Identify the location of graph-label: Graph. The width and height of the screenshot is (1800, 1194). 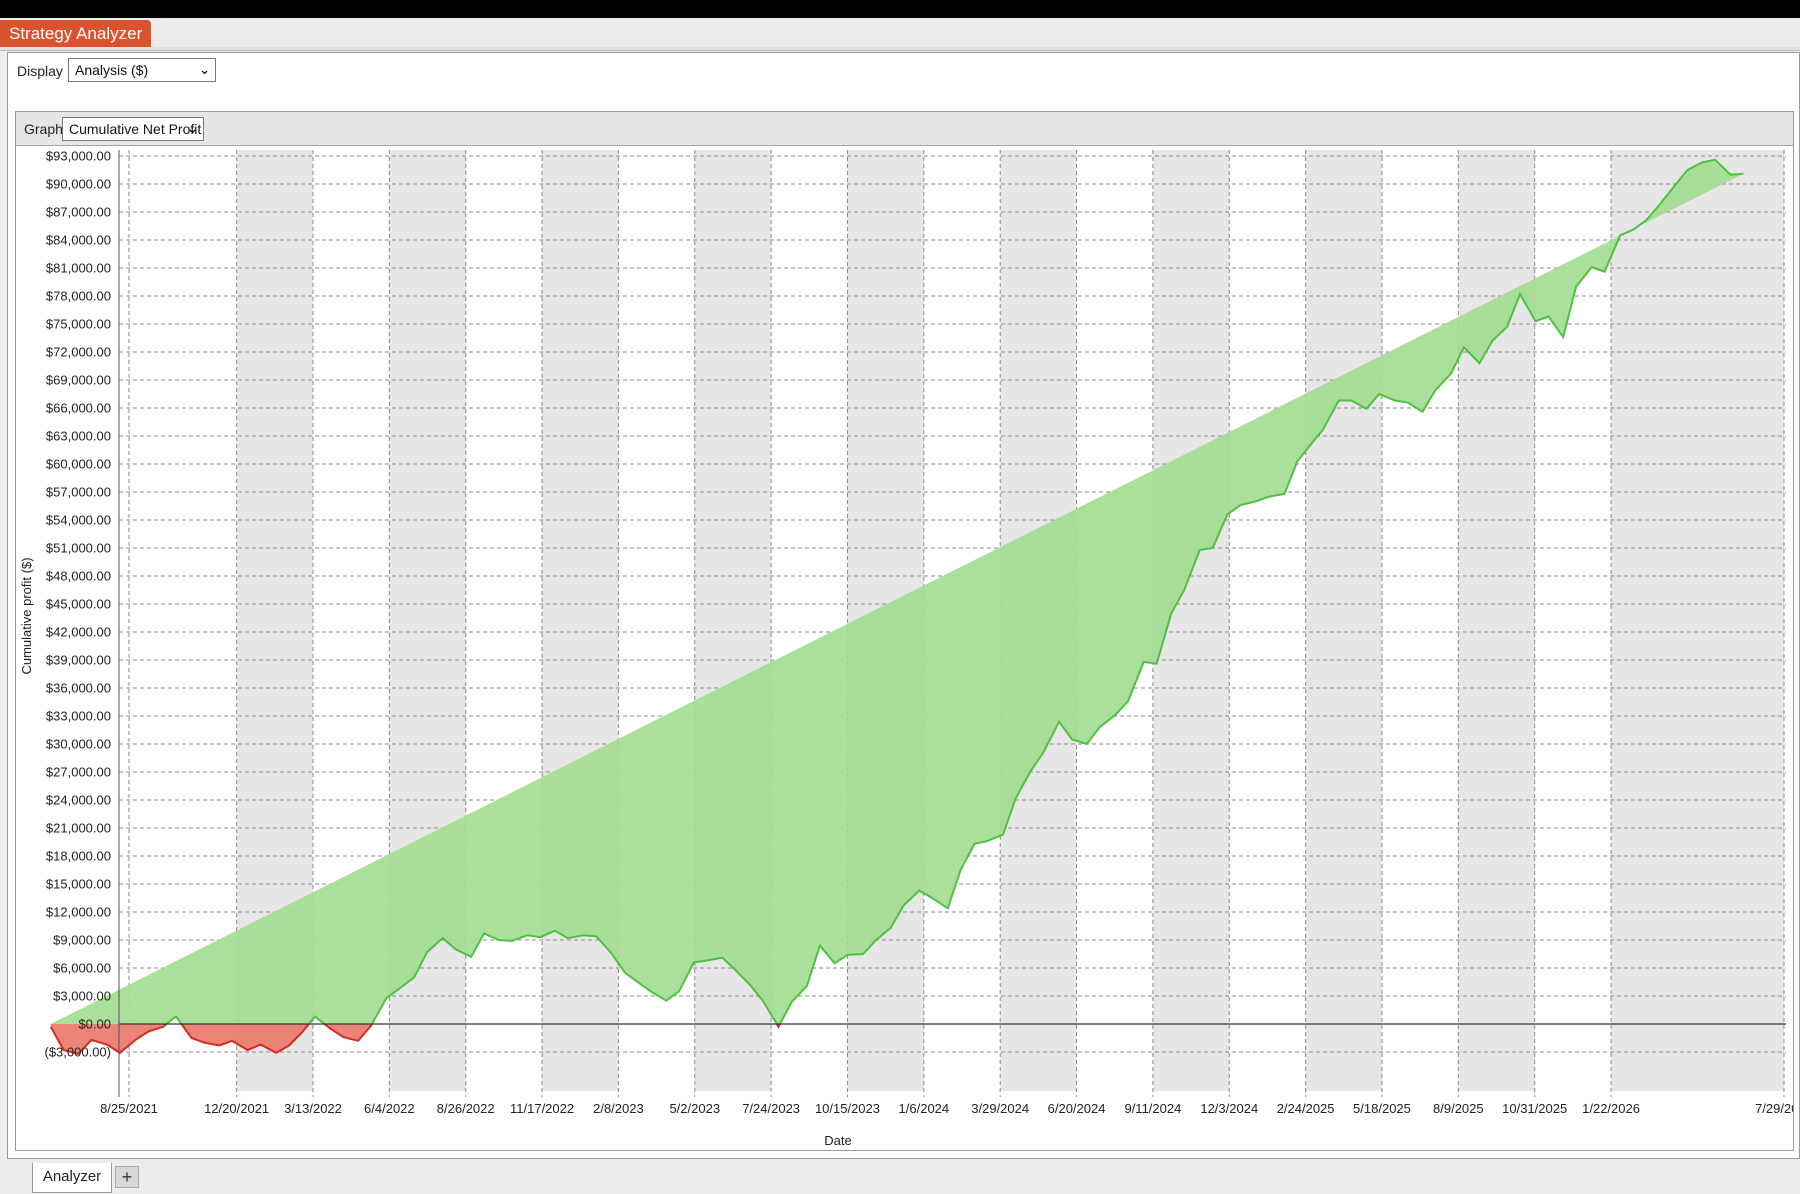
(43, 129).